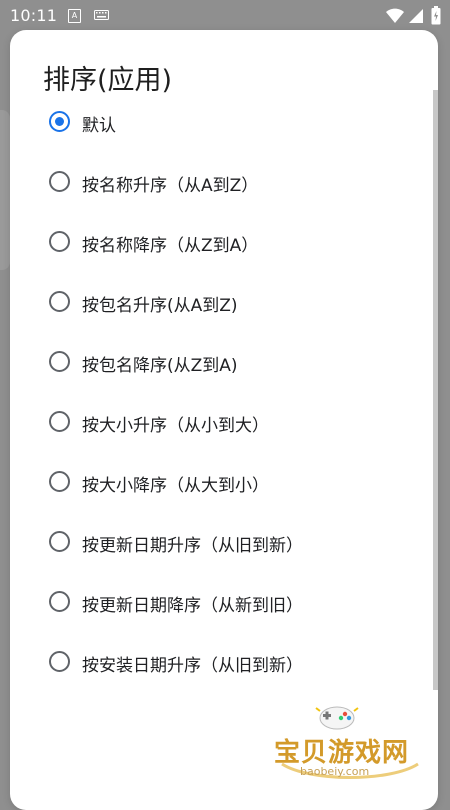 This screenshot has width=450, height=810. I want to click on sort-option-installed-asc: 按安装日期升序（从旧到新）, so click(224, 663).